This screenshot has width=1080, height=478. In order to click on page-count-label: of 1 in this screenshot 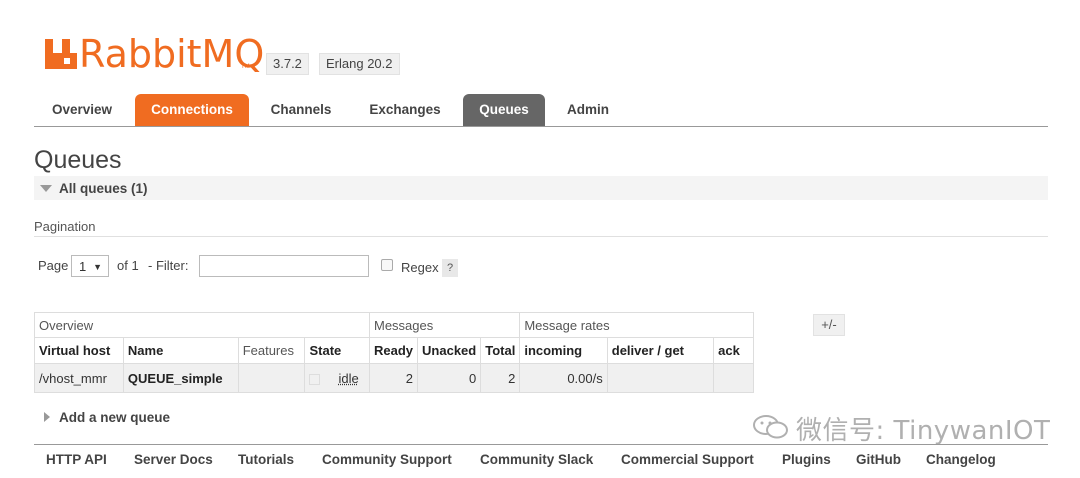, I will do `click(128, 265)`.